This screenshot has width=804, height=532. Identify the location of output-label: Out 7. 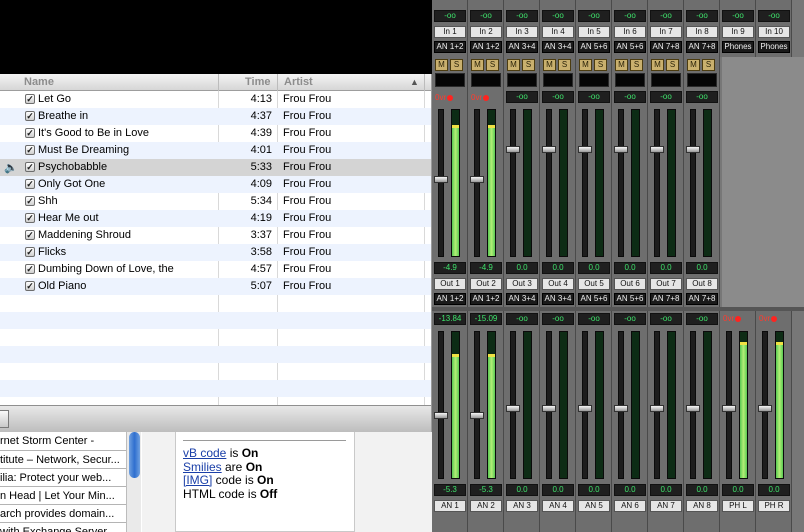
(666, 284).